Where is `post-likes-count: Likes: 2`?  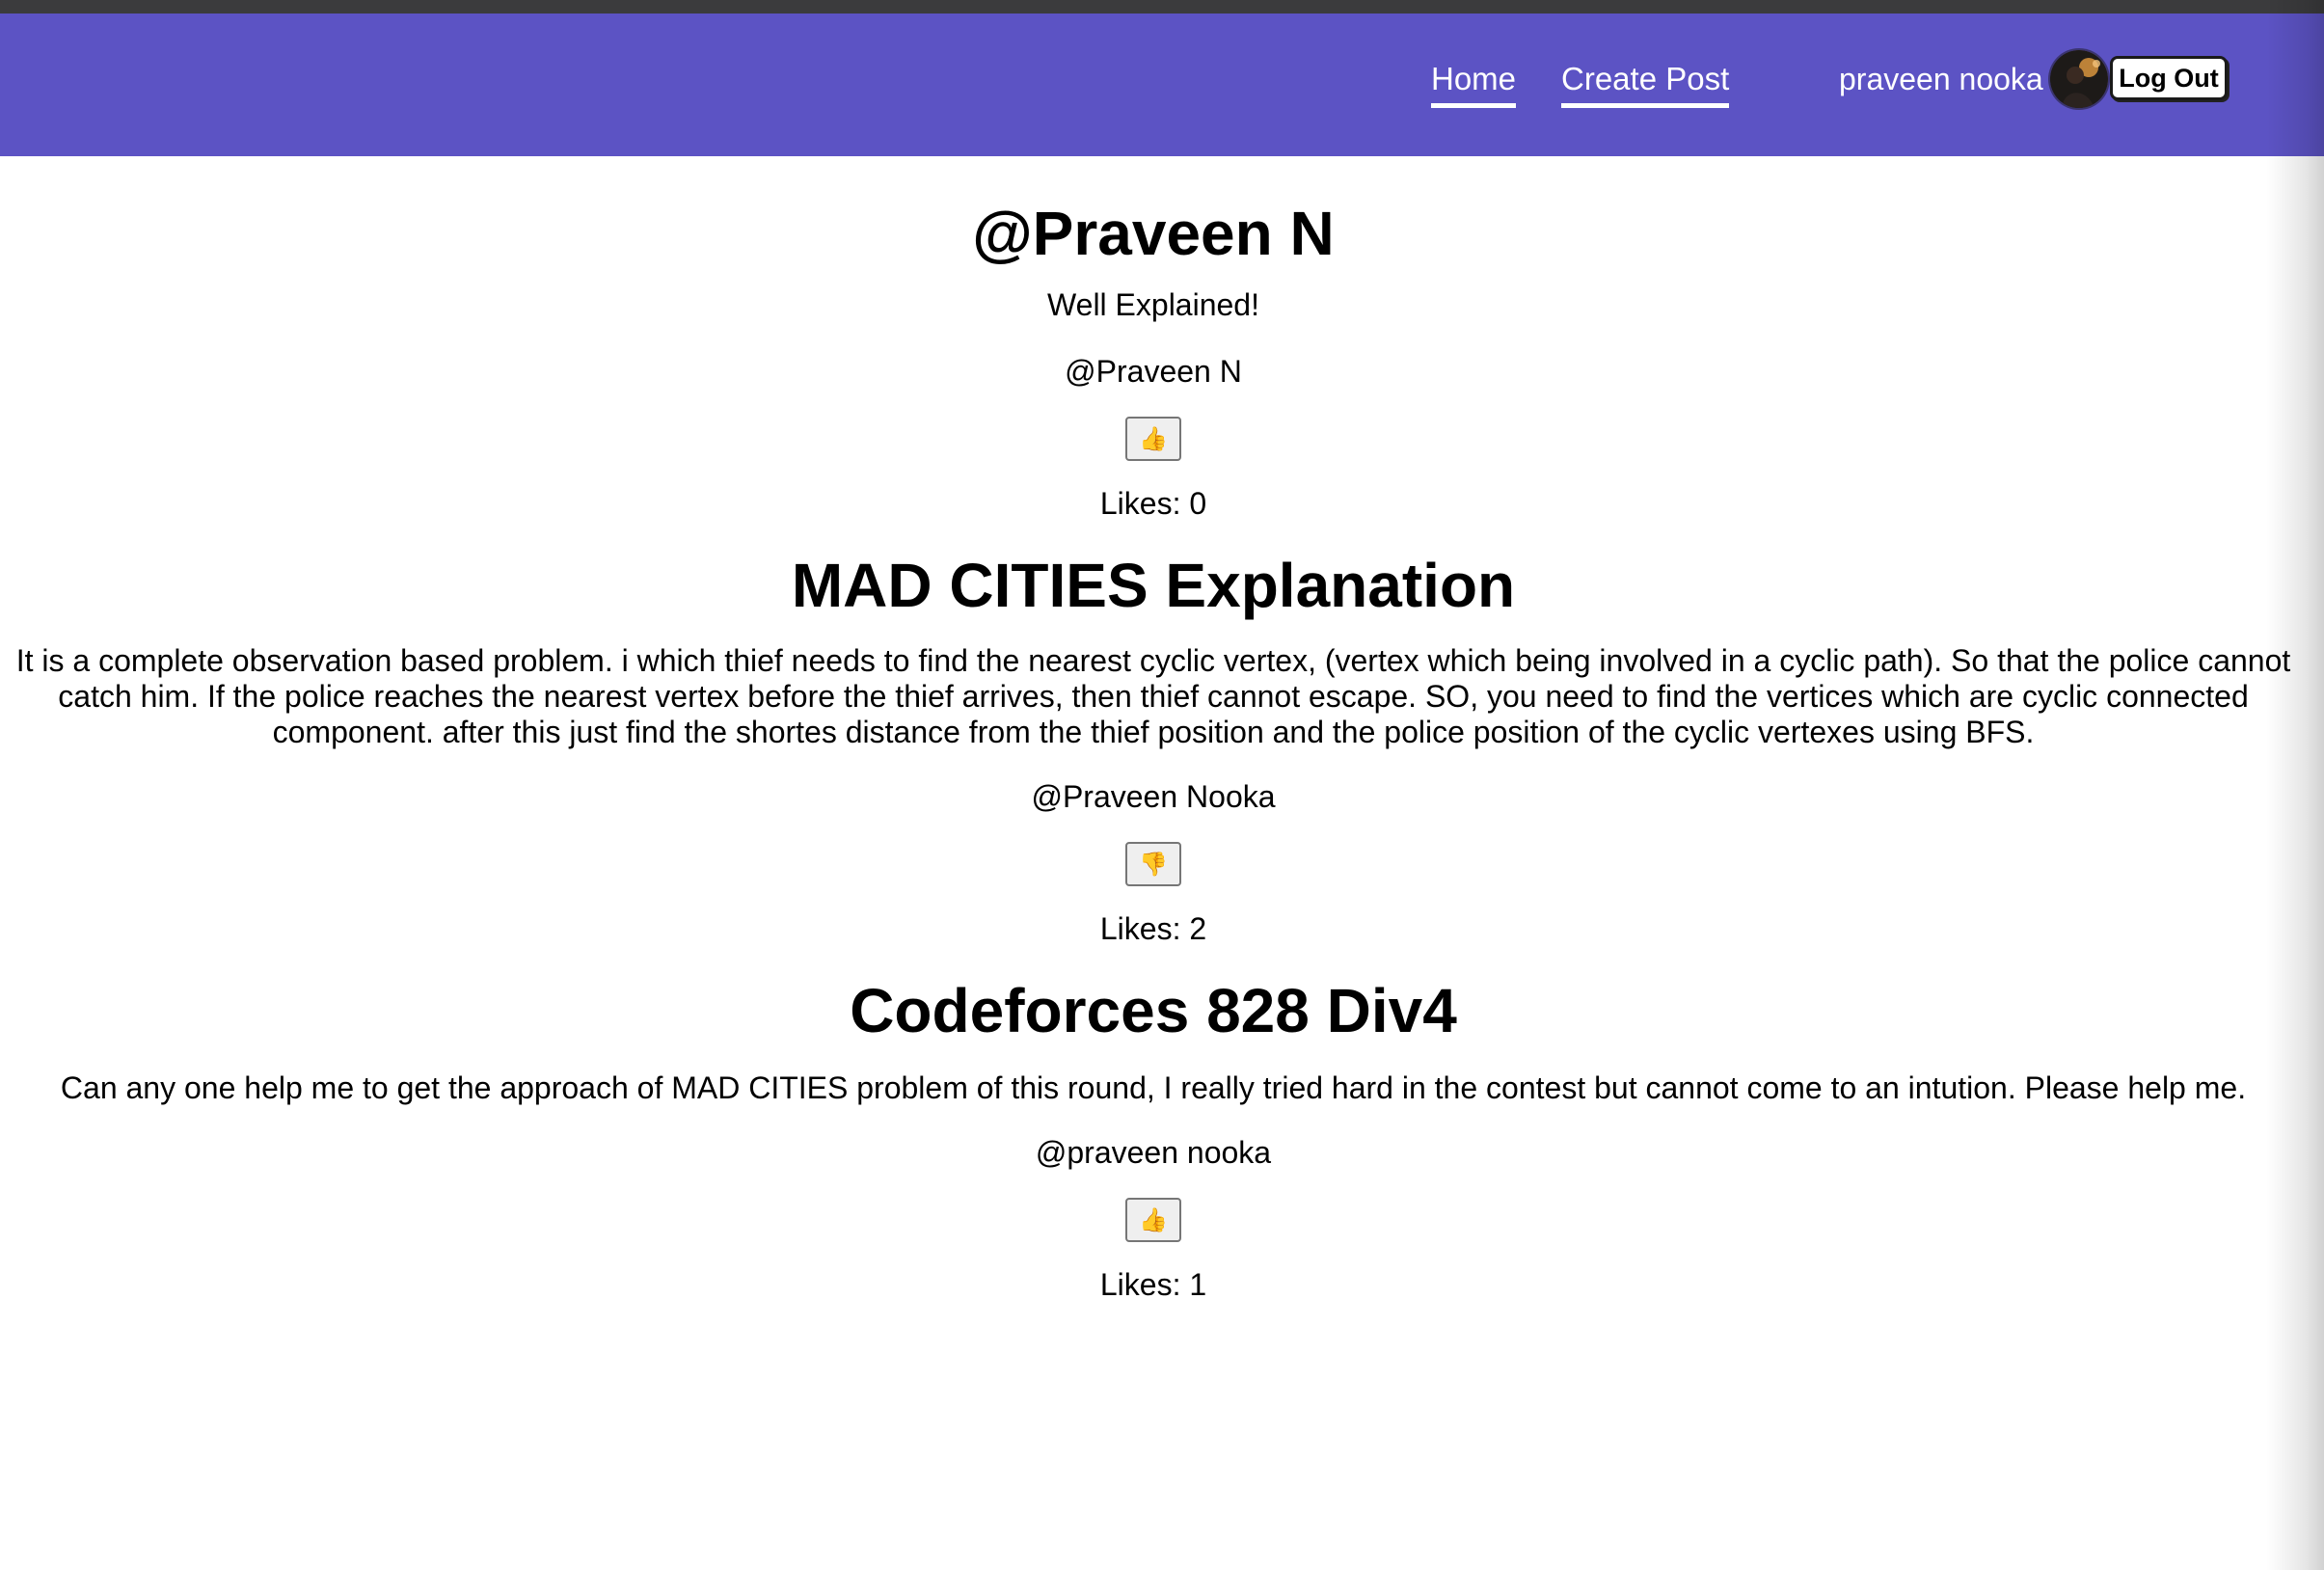
post-likes-count: Likes: 2 is located at coordinates (1153, 928).